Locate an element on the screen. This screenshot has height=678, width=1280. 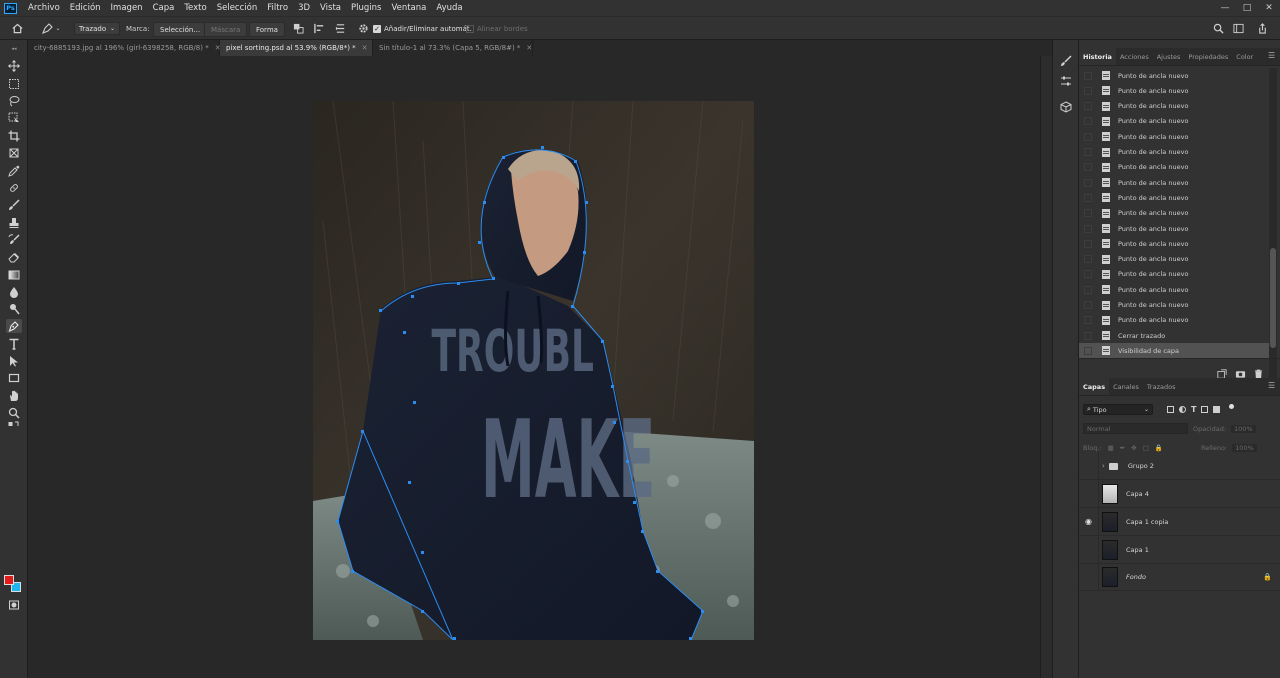
history-item: Cerrar trazado is located at coordinates (1174, 335).